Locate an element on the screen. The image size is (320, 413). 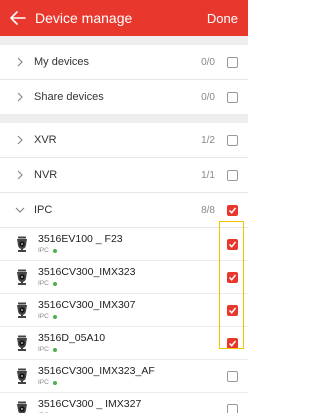
group-count: 1/2 is located at coordinates (208, 140).